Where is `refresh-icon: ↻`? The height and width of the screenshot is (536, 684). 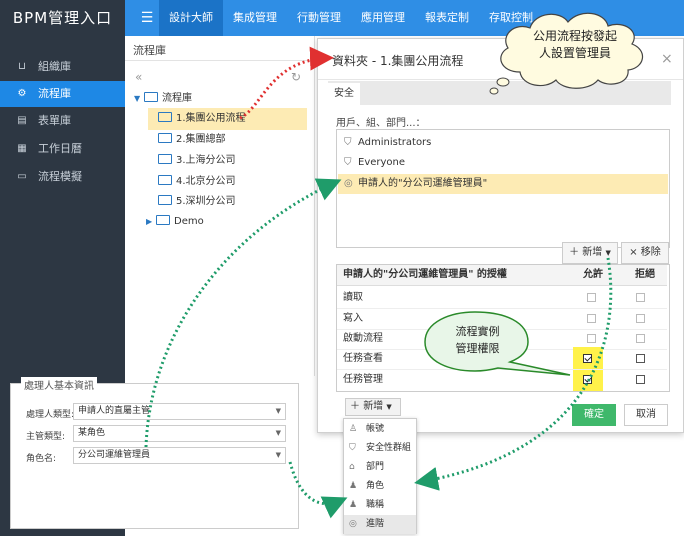 refresh-icon: ↻ is located at coordinates (296, 77).